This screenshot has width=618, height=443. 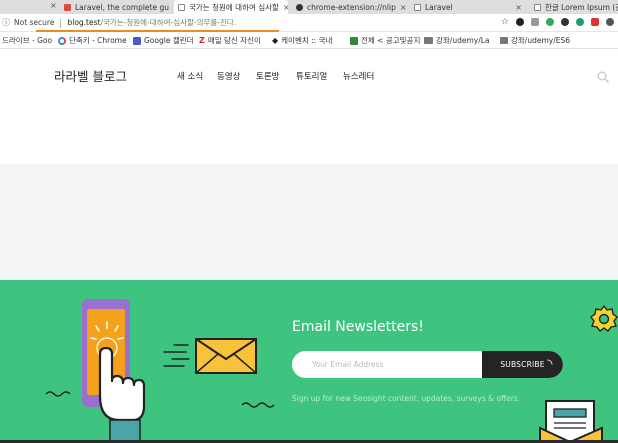 What do you see at coordinates (540, 40) in the screenshot?
I see `bookmark-label: 강좌/udemy/ES6` at bounding box center [540, 40].